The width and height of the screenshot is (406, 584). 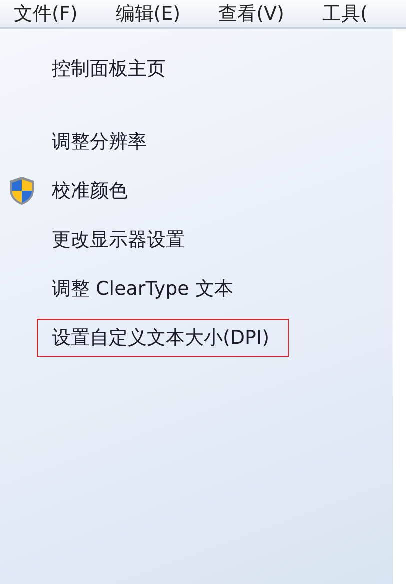 What do you see at coordinates (338, 15) in the screenshot?
I see `menu-item: 工具(` at bounding box center [338, 15].